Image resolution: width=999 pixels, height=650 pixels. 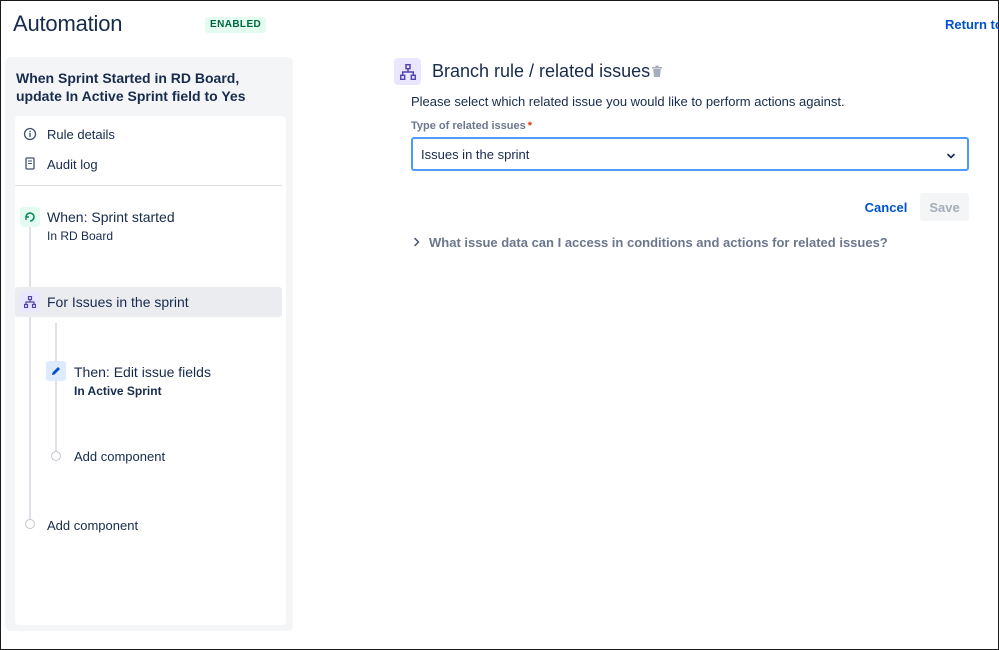 What do you see at coordinates (92, 525) in the screenshot?
I see `add-component-button: Add component` at bounding box center [92, 525].